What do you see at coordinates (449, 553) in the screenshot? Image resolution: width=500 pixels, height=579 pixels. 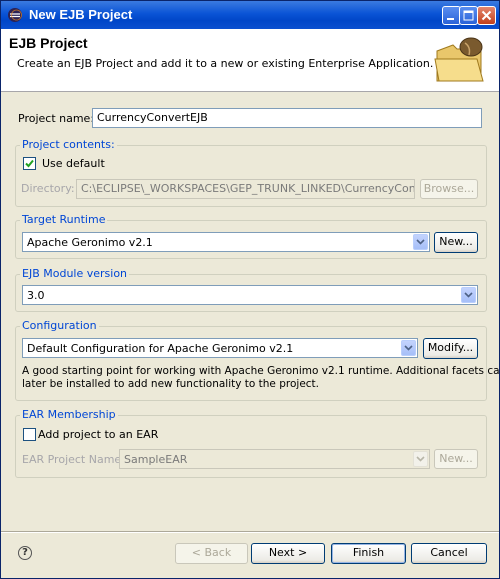 I see `cancel-button: Cancel` at bounding box center [449, 553].